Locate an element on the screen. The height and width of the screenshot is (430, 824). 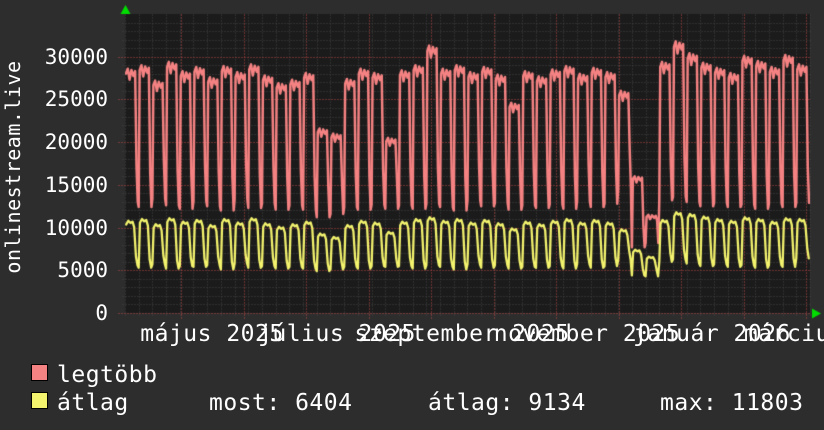
y-tick-label: 15000 is located at coordinates (76, 184).